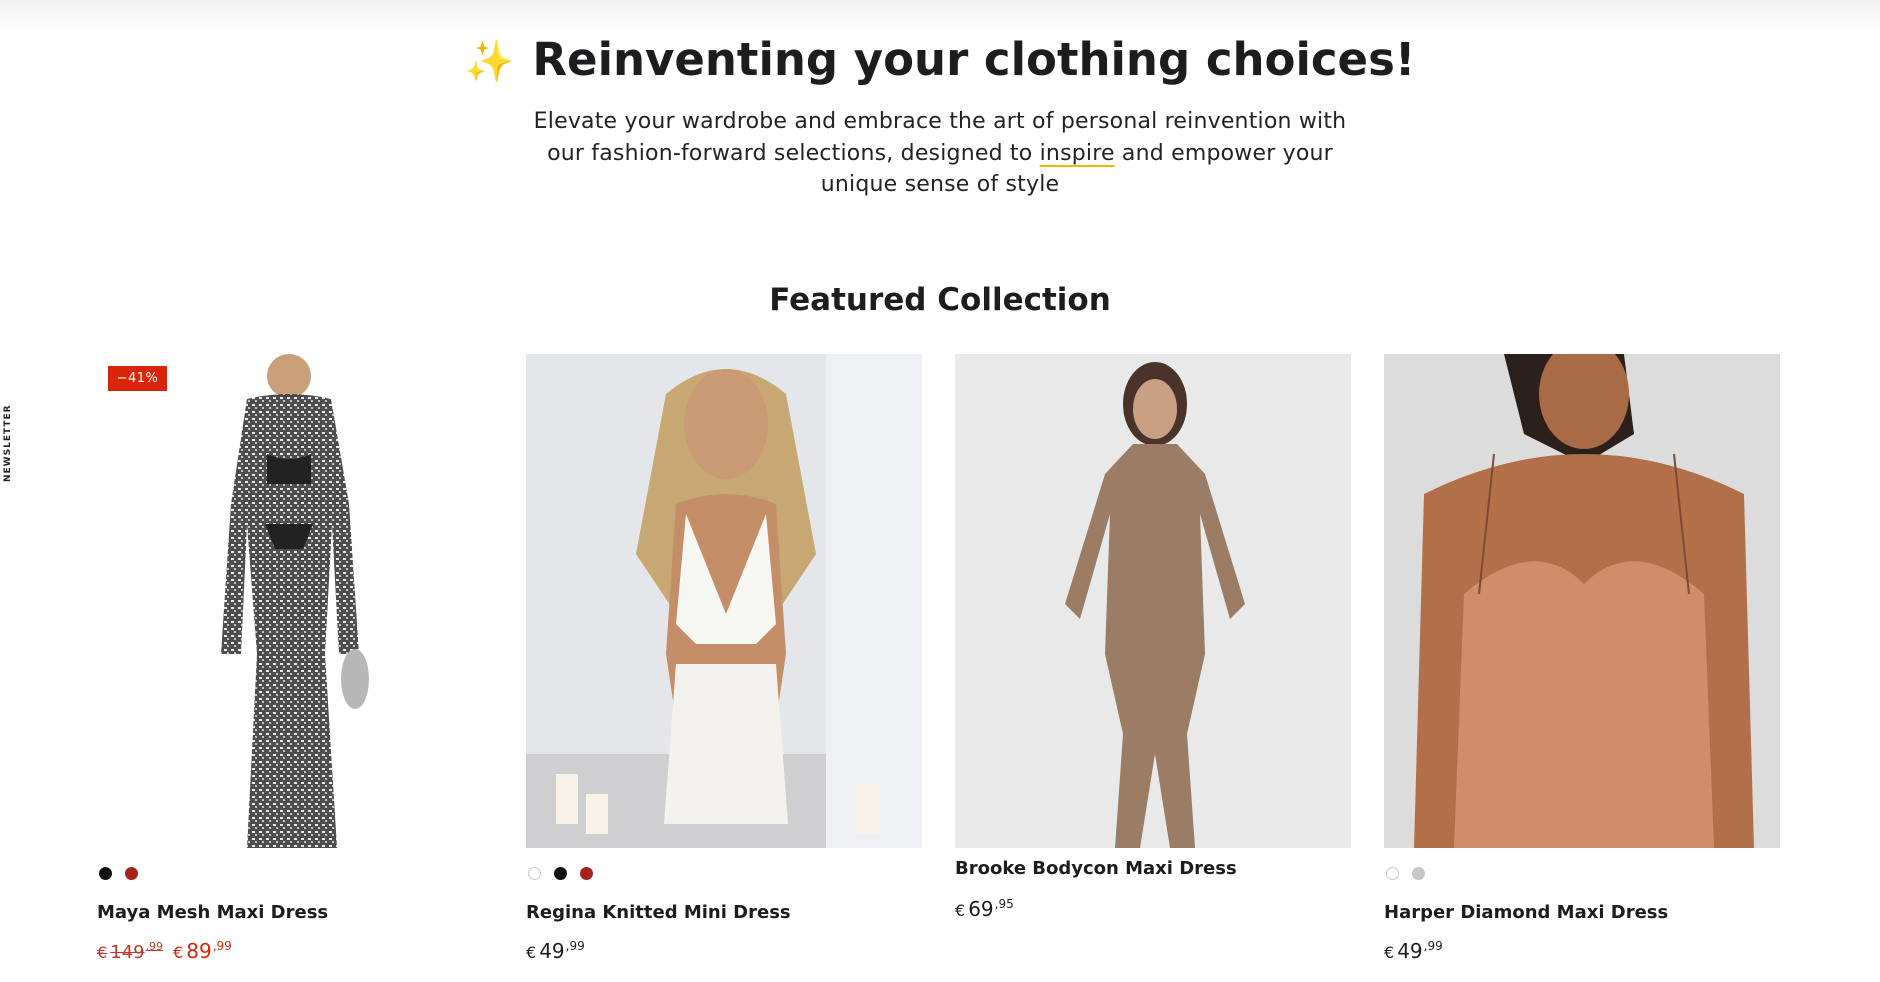 The height and width of the screenshot is (982, 1880). I want to click on price-row: €149,99 €89,99, so click(295, 949).